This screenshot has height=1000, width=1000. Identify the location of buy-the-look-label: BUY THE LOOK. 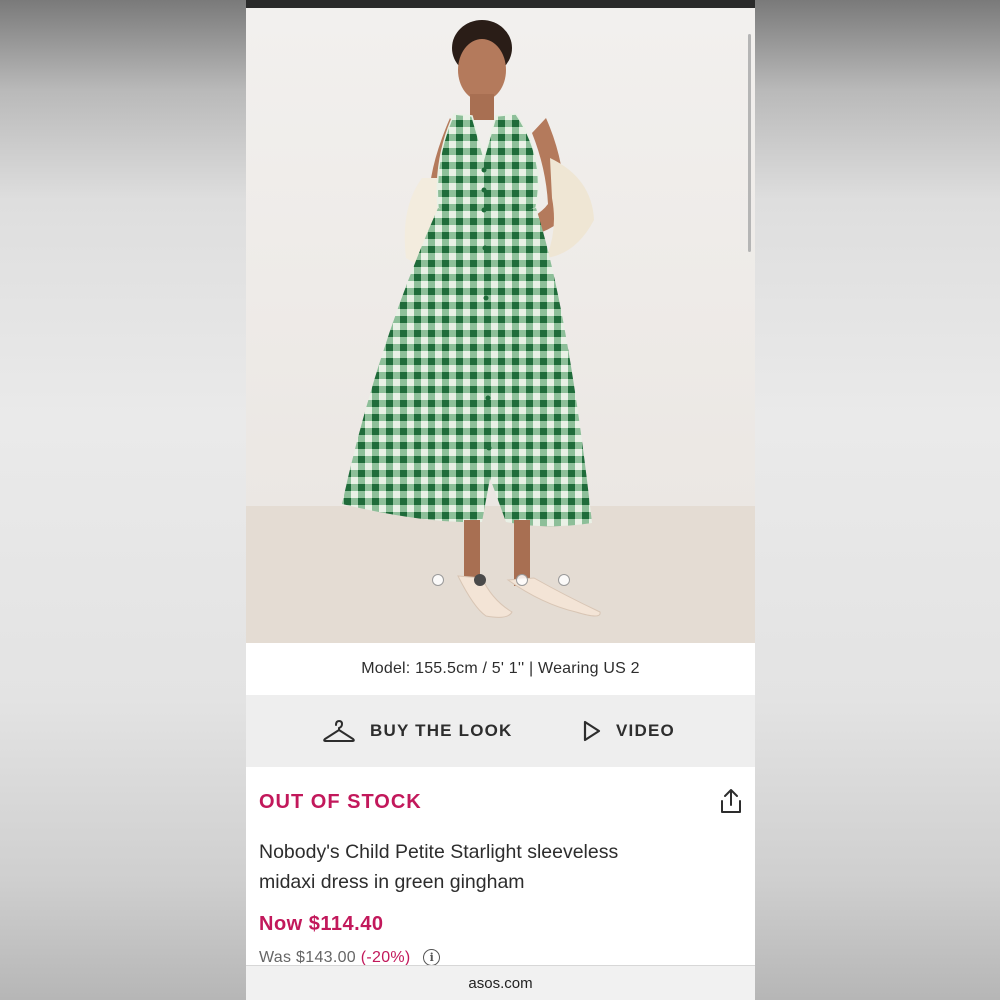
(441, 730).